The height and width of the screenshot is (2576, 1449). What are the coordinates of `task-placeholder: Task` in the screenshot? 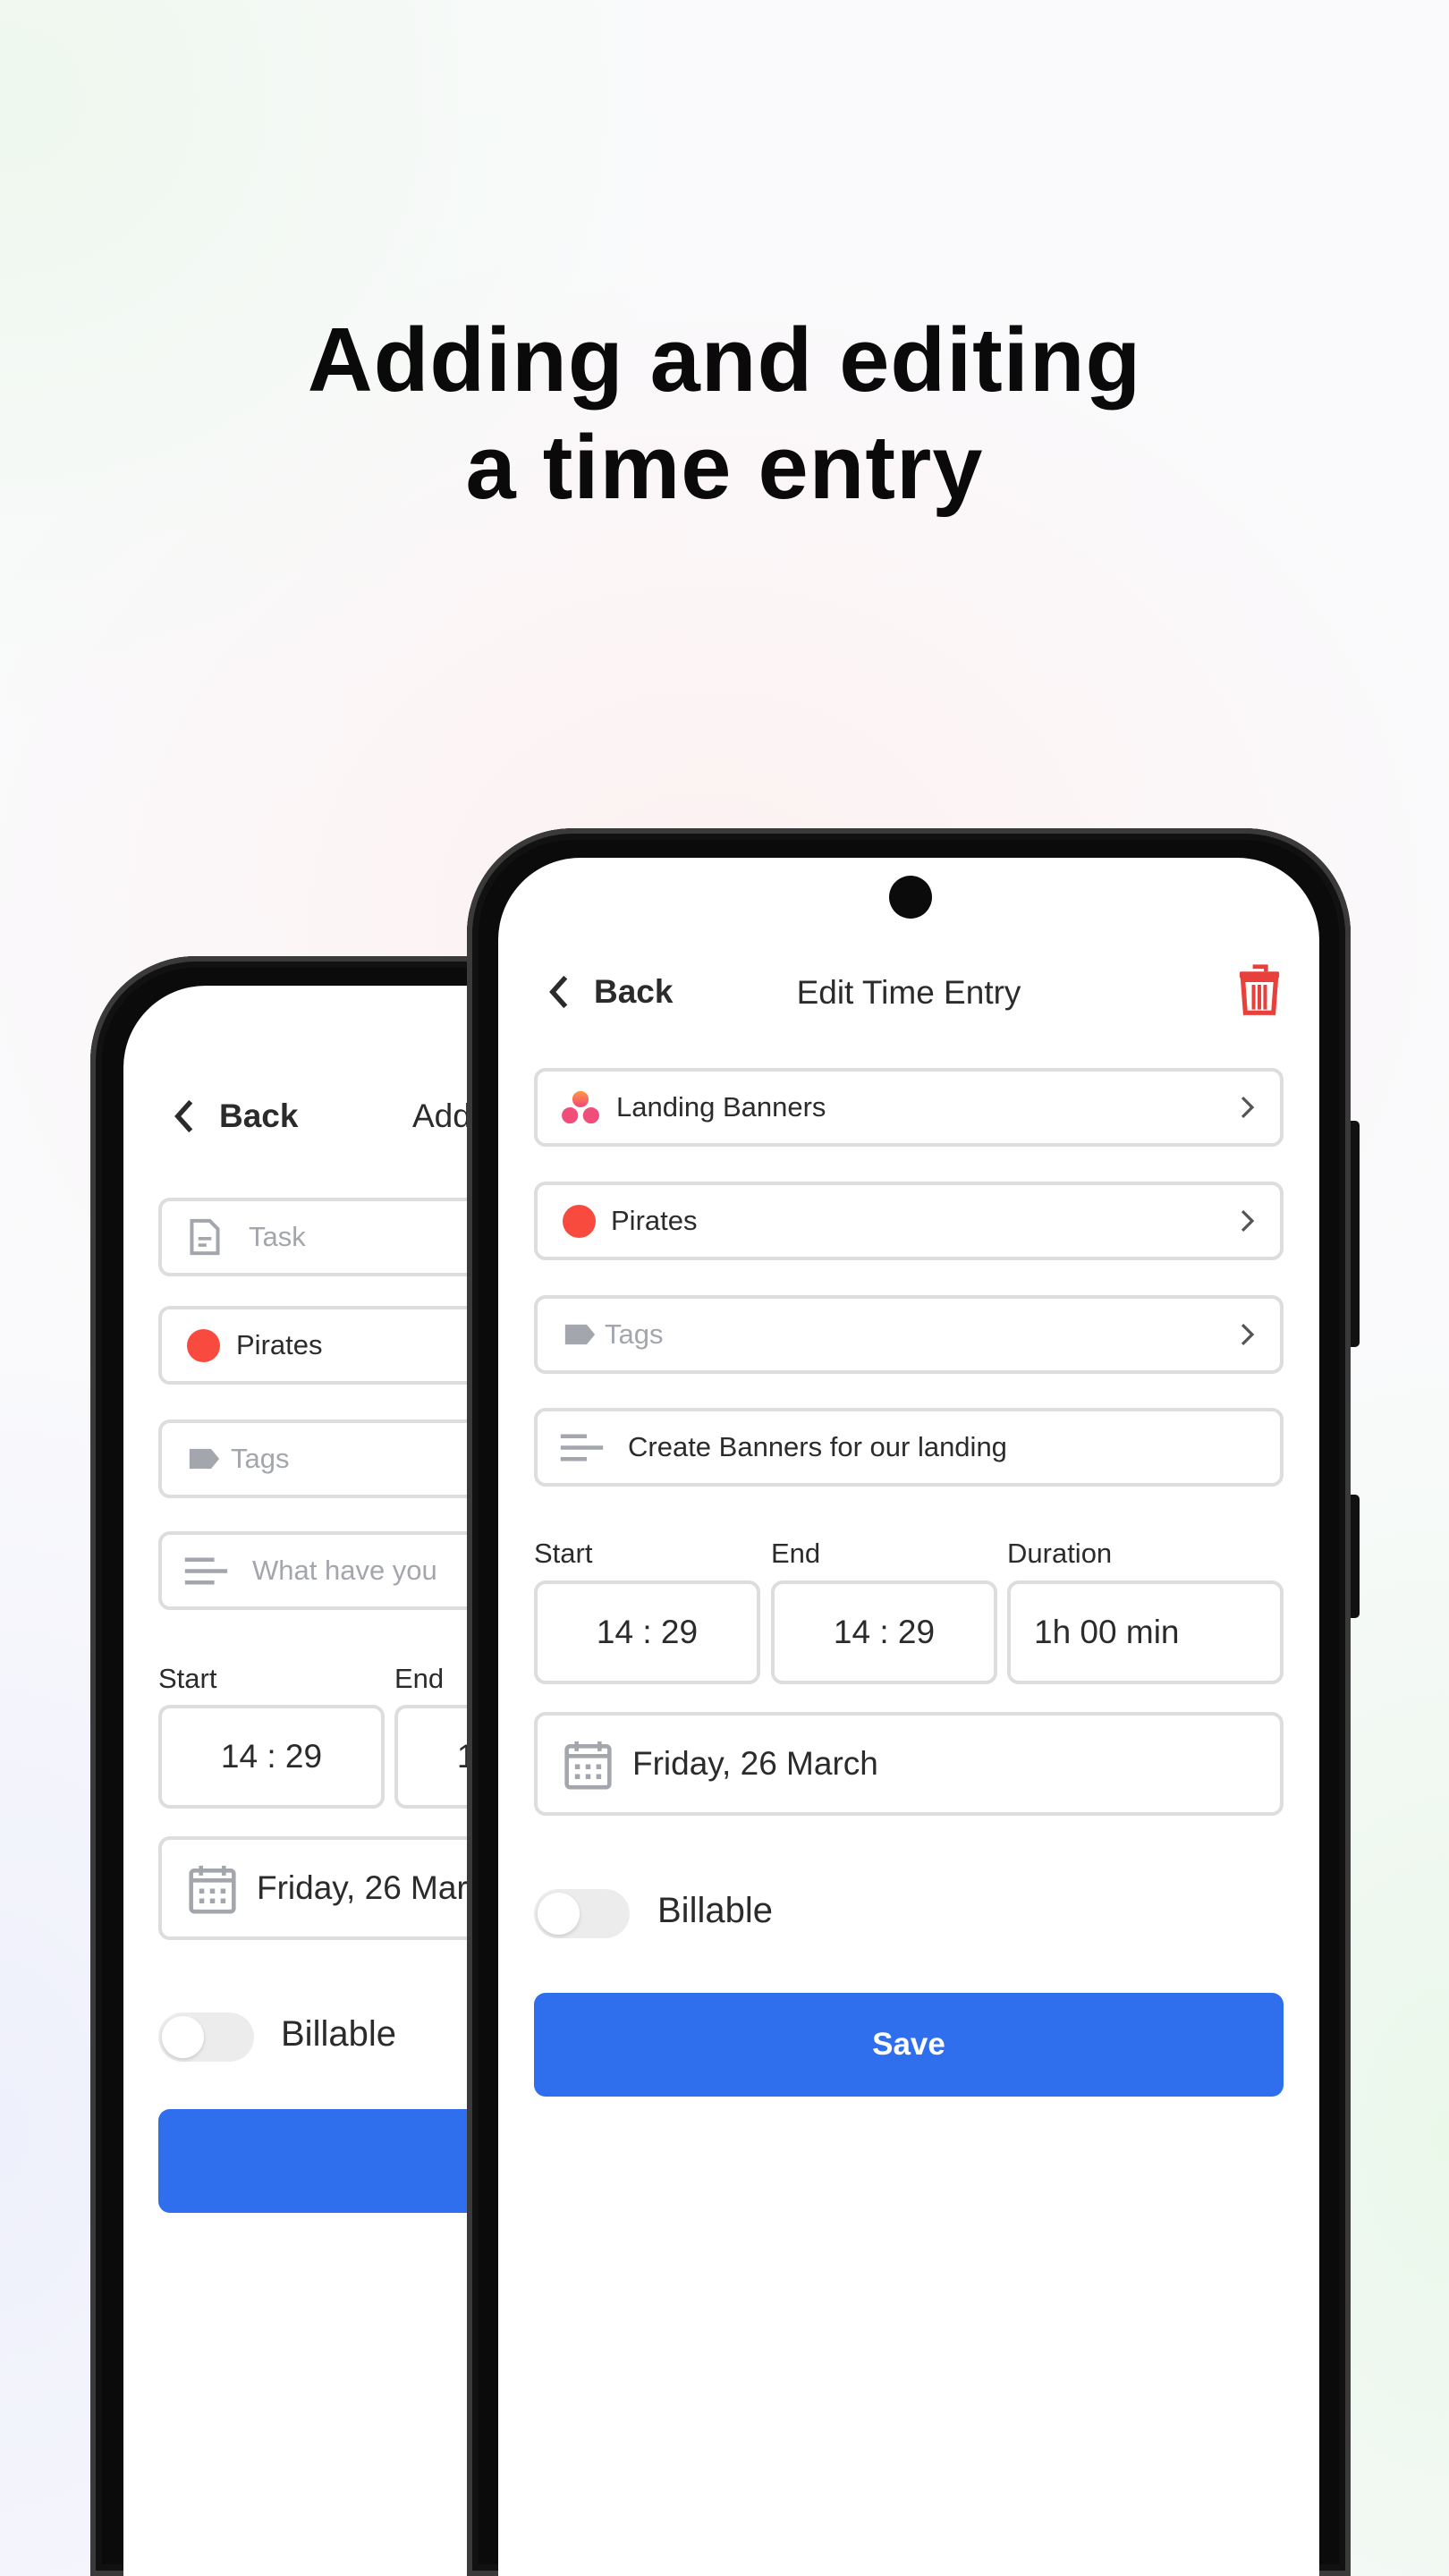 It's located at (277, 1236).